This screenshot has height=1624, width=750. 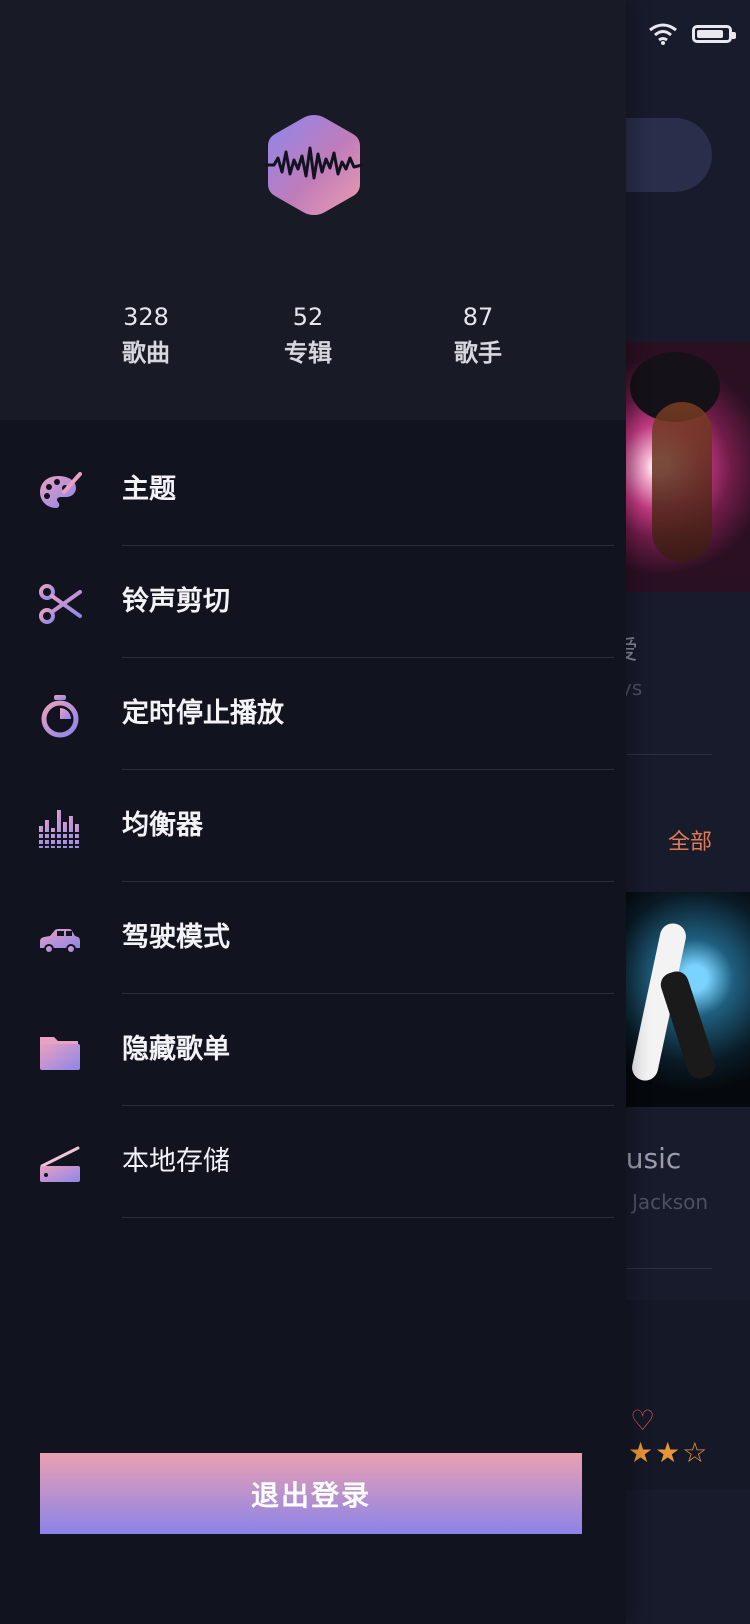 What do you see at coordinates (146, 353) in the screenshot?
I see `stat-label: 歌曲` at bounding box center [146, 353].